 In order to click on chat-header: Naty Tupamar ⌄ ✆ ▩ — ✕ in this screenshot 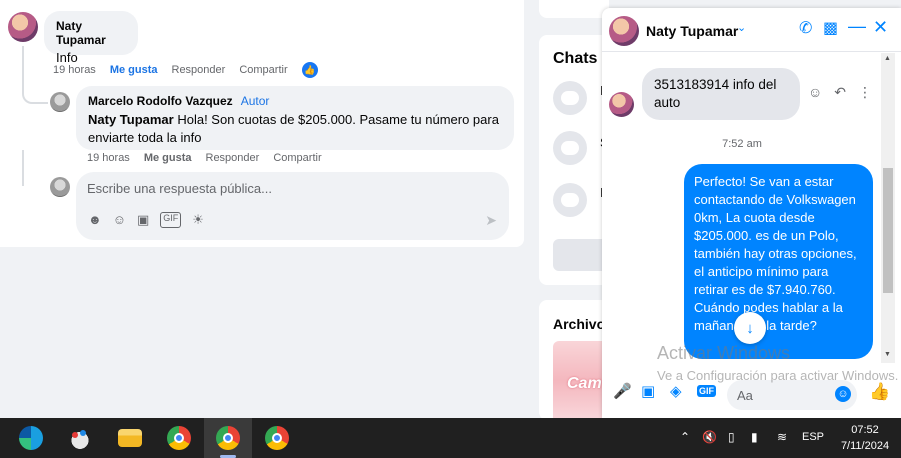, I will do `click(751, 30)`.